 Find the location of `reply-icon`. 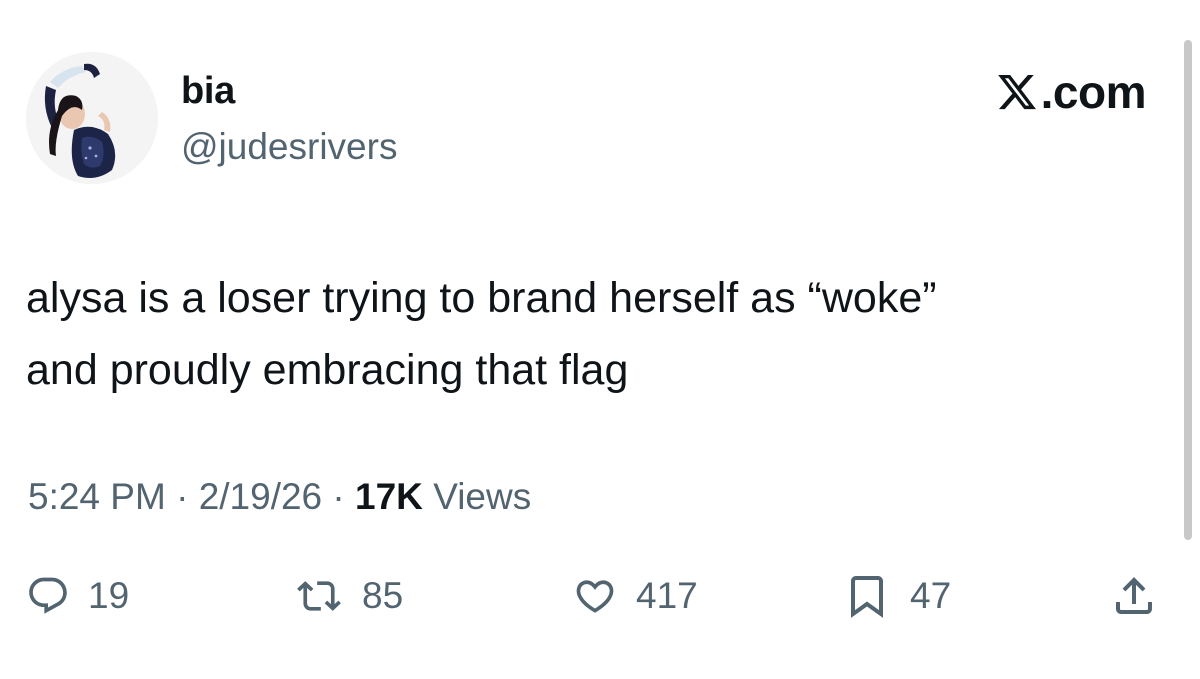

reply-icon is located at coordinates (48, 595).